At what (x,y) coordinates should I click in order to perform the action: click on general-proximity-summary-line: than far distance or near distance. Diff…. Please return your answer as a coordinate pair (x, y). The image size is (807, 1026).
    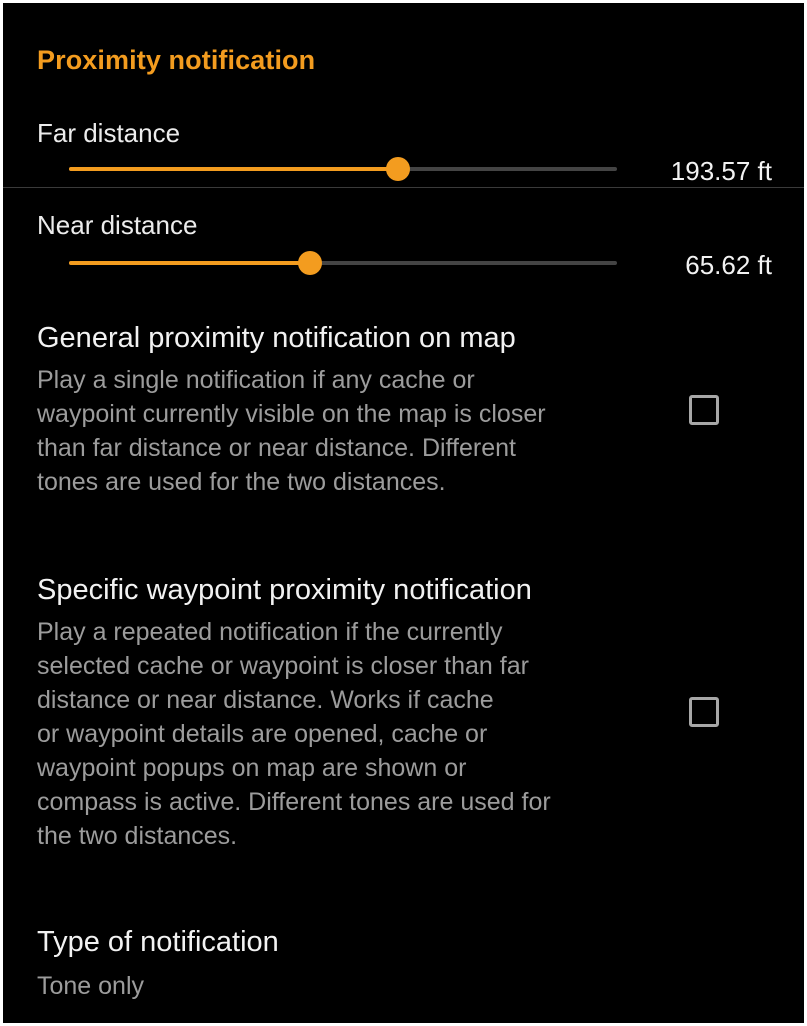
    Looking at the image, I should click on (276, 448).